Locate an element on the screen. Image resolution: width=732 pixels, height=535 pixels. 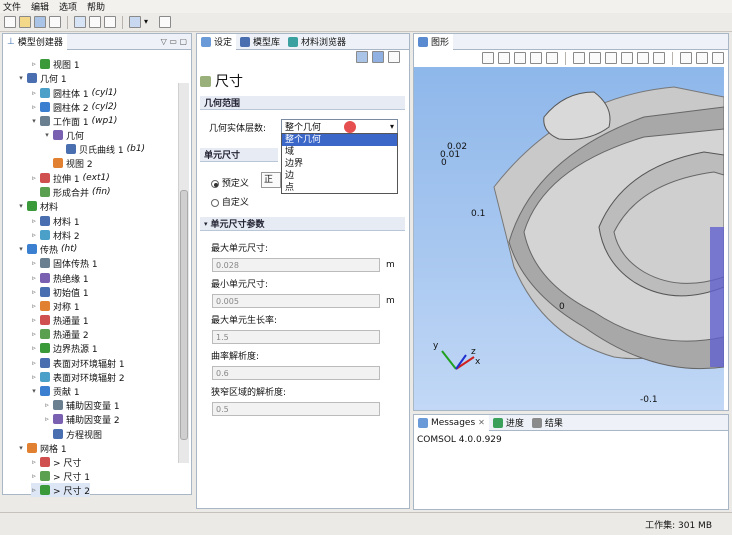
tree-item: ▾ 几何 is located at coordinates (64, 135).